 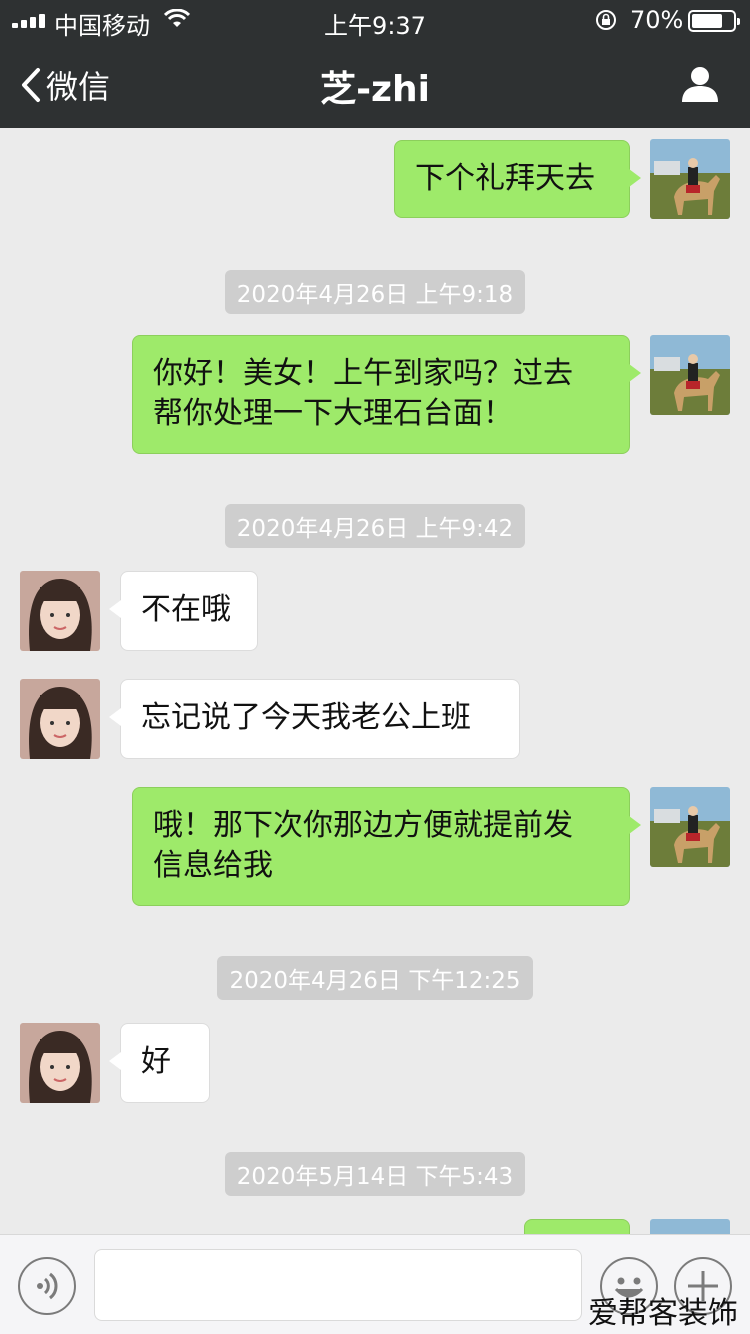 I want to click on timestamp: 2020年4月26日 上午9:18, so click(x=375, y=292).